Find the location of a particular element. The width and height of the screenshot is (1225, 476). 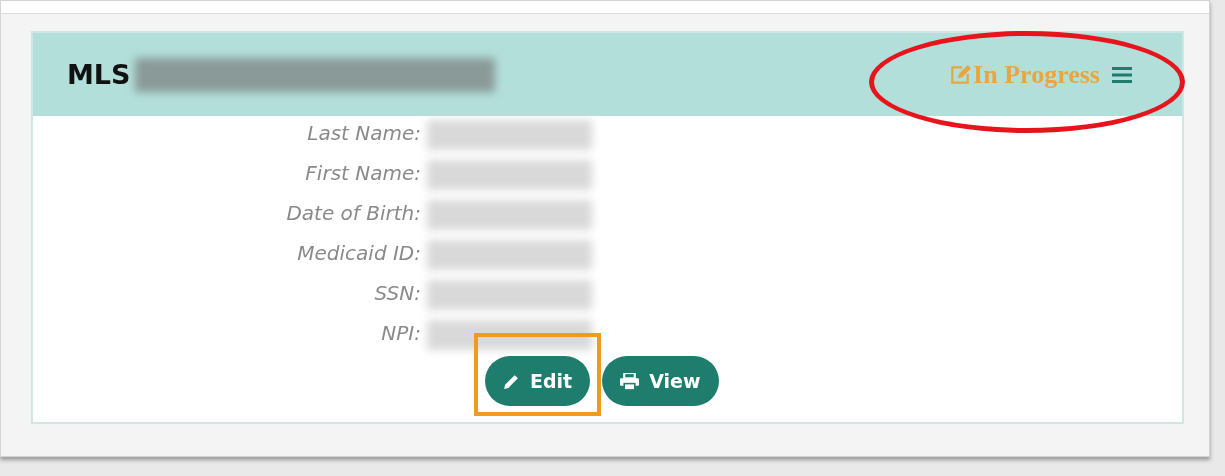

edit-button: Edit is located at coordinates (538, 381).